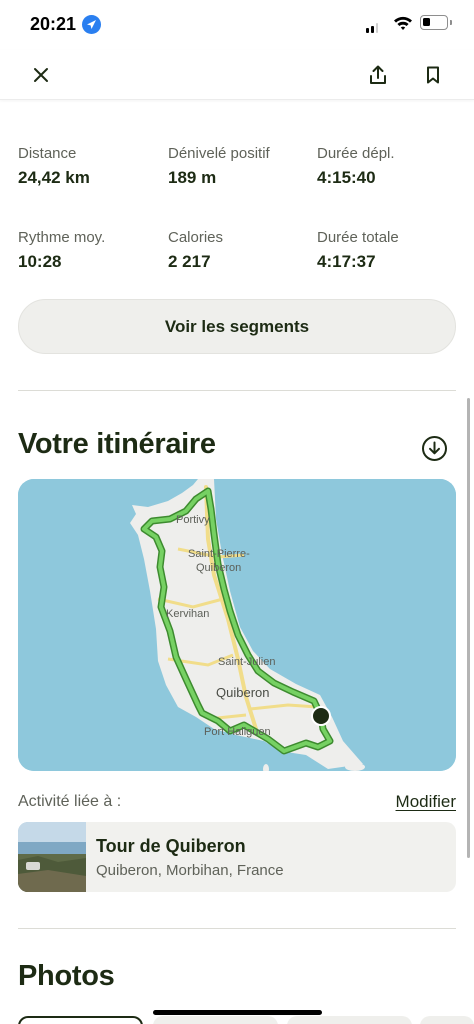 The height and width of the screenshot is (1024, 474). What do you see at coordinates (190, 870) in the screenshot?
I see `activity-location: Quiberon, Morbihan, France` at bounding box center [190, 870].